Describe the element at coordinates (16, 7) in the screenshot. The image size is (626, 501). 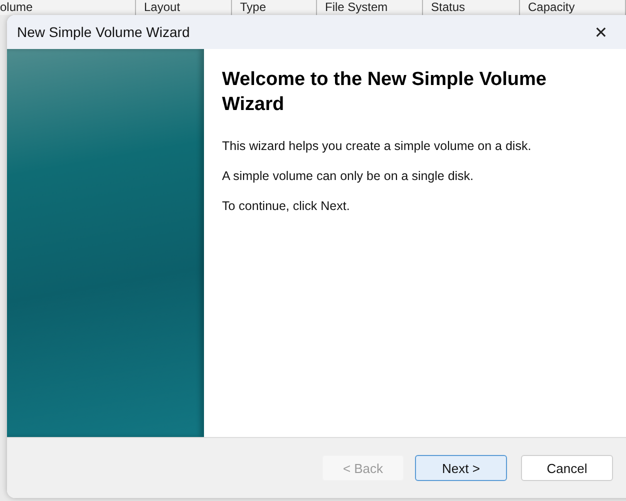
I see `column-header: olume` at that location.